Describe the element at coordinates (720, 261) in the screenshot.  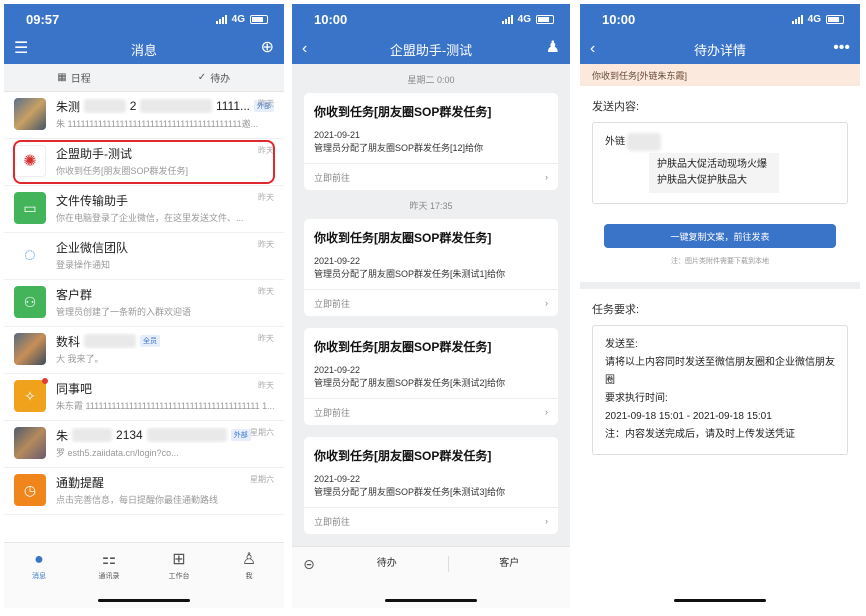
I see `attachment-note: 注：图片类附件需要下载到本地` at that location.